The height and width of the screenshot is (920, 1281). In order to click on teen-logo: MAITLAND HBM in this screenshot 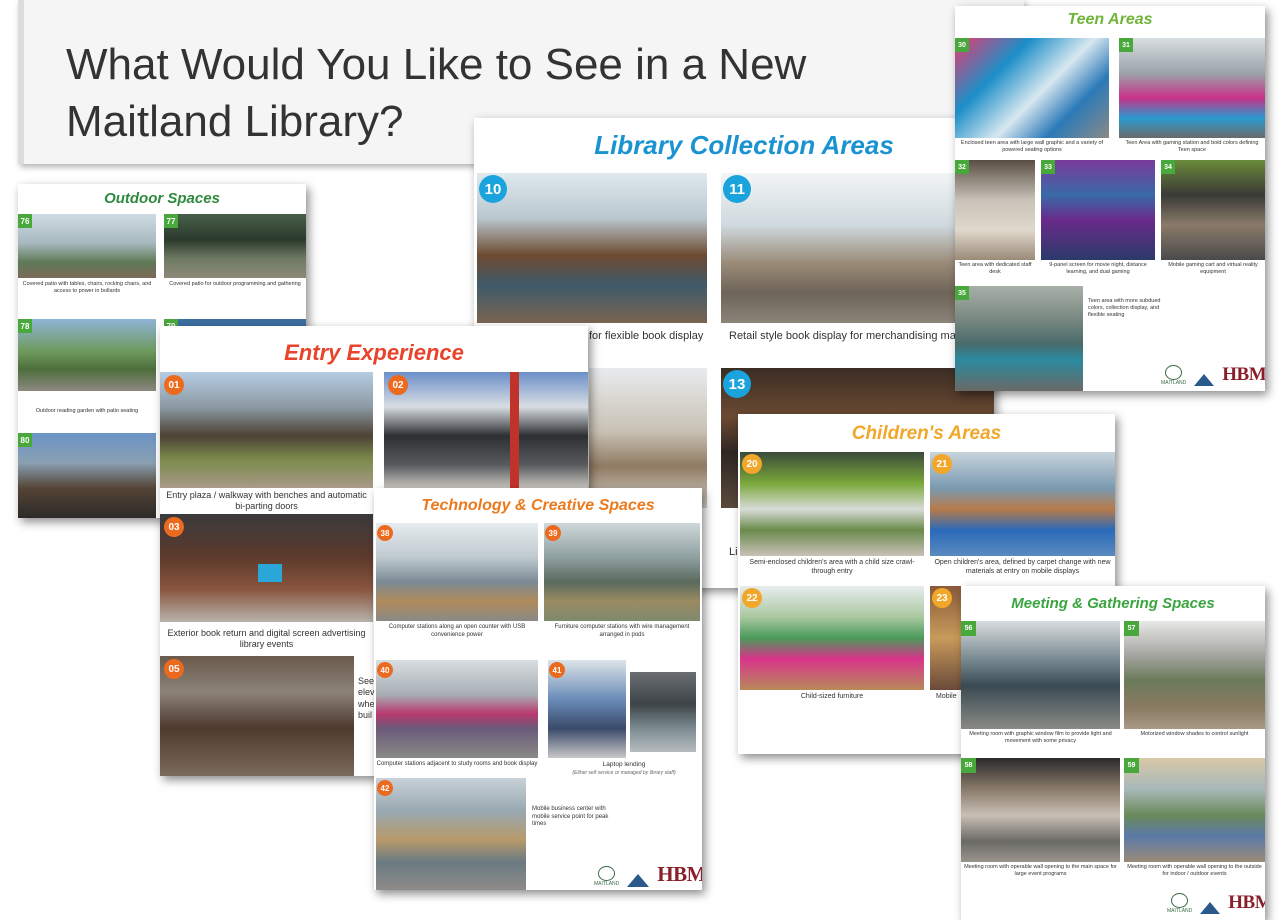, I will do `click(1213, 375)`.